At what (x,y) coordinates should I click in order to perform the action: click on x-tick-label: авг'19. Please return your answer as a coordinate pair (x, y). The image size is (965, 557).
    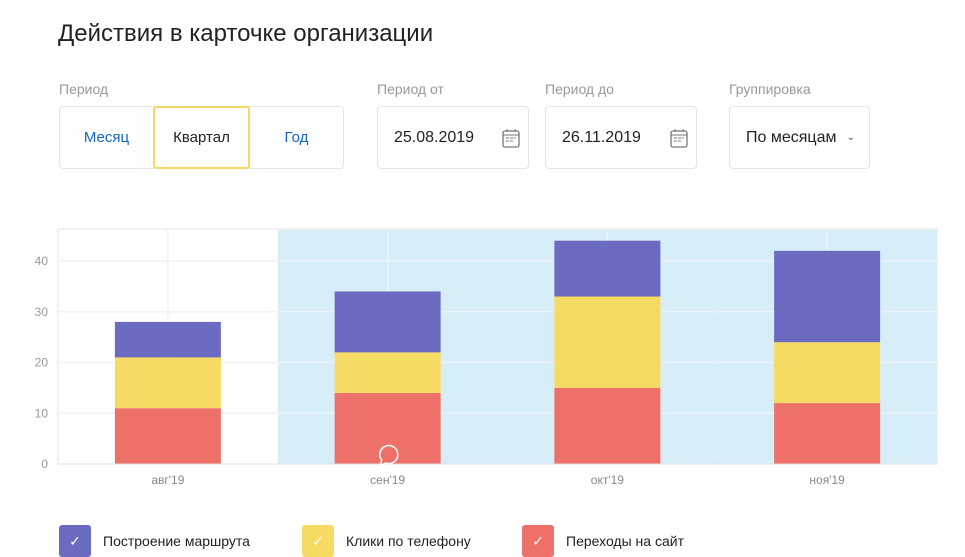
    Looking at the image, I should click on (167, 480).